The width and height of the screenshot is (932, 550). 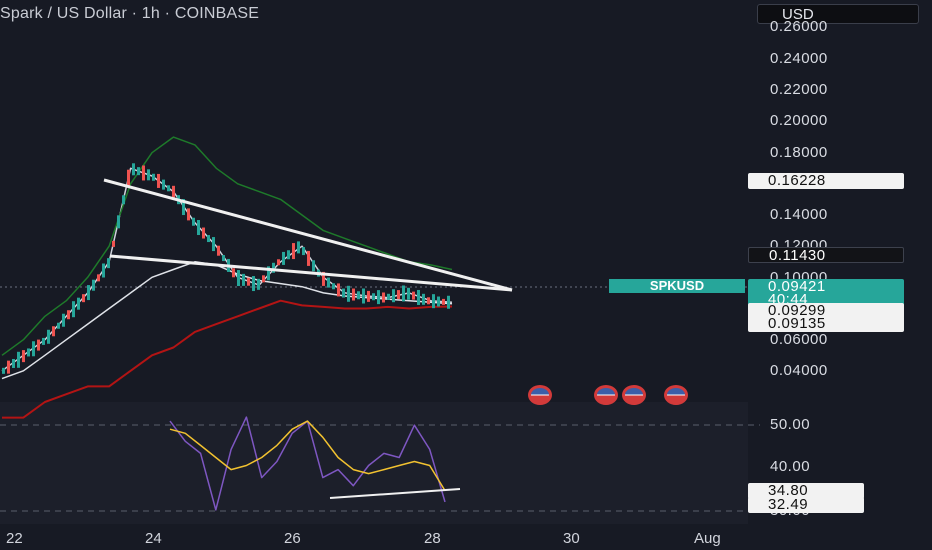 What do you see at coordinates (292, 538) in the screenshot?
I see `time-label: 26` at bounding box center [292, 538].